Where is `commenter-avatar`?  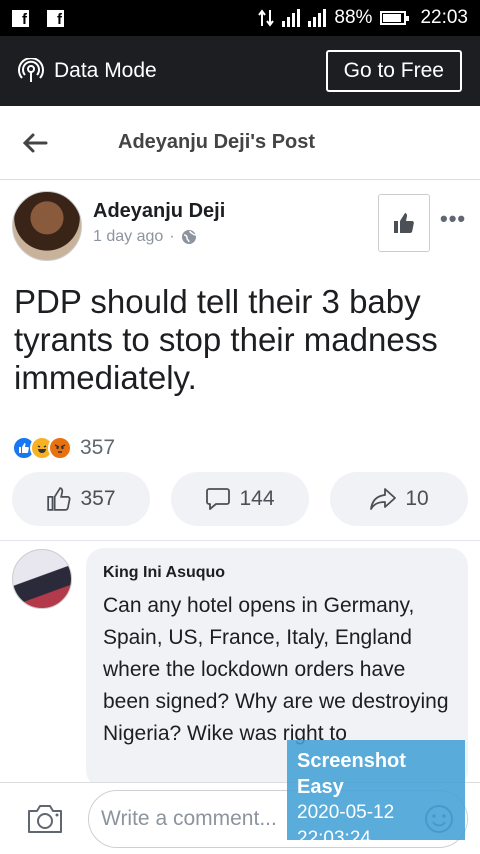 commenter-avatar is located at coordinates (42, 579).